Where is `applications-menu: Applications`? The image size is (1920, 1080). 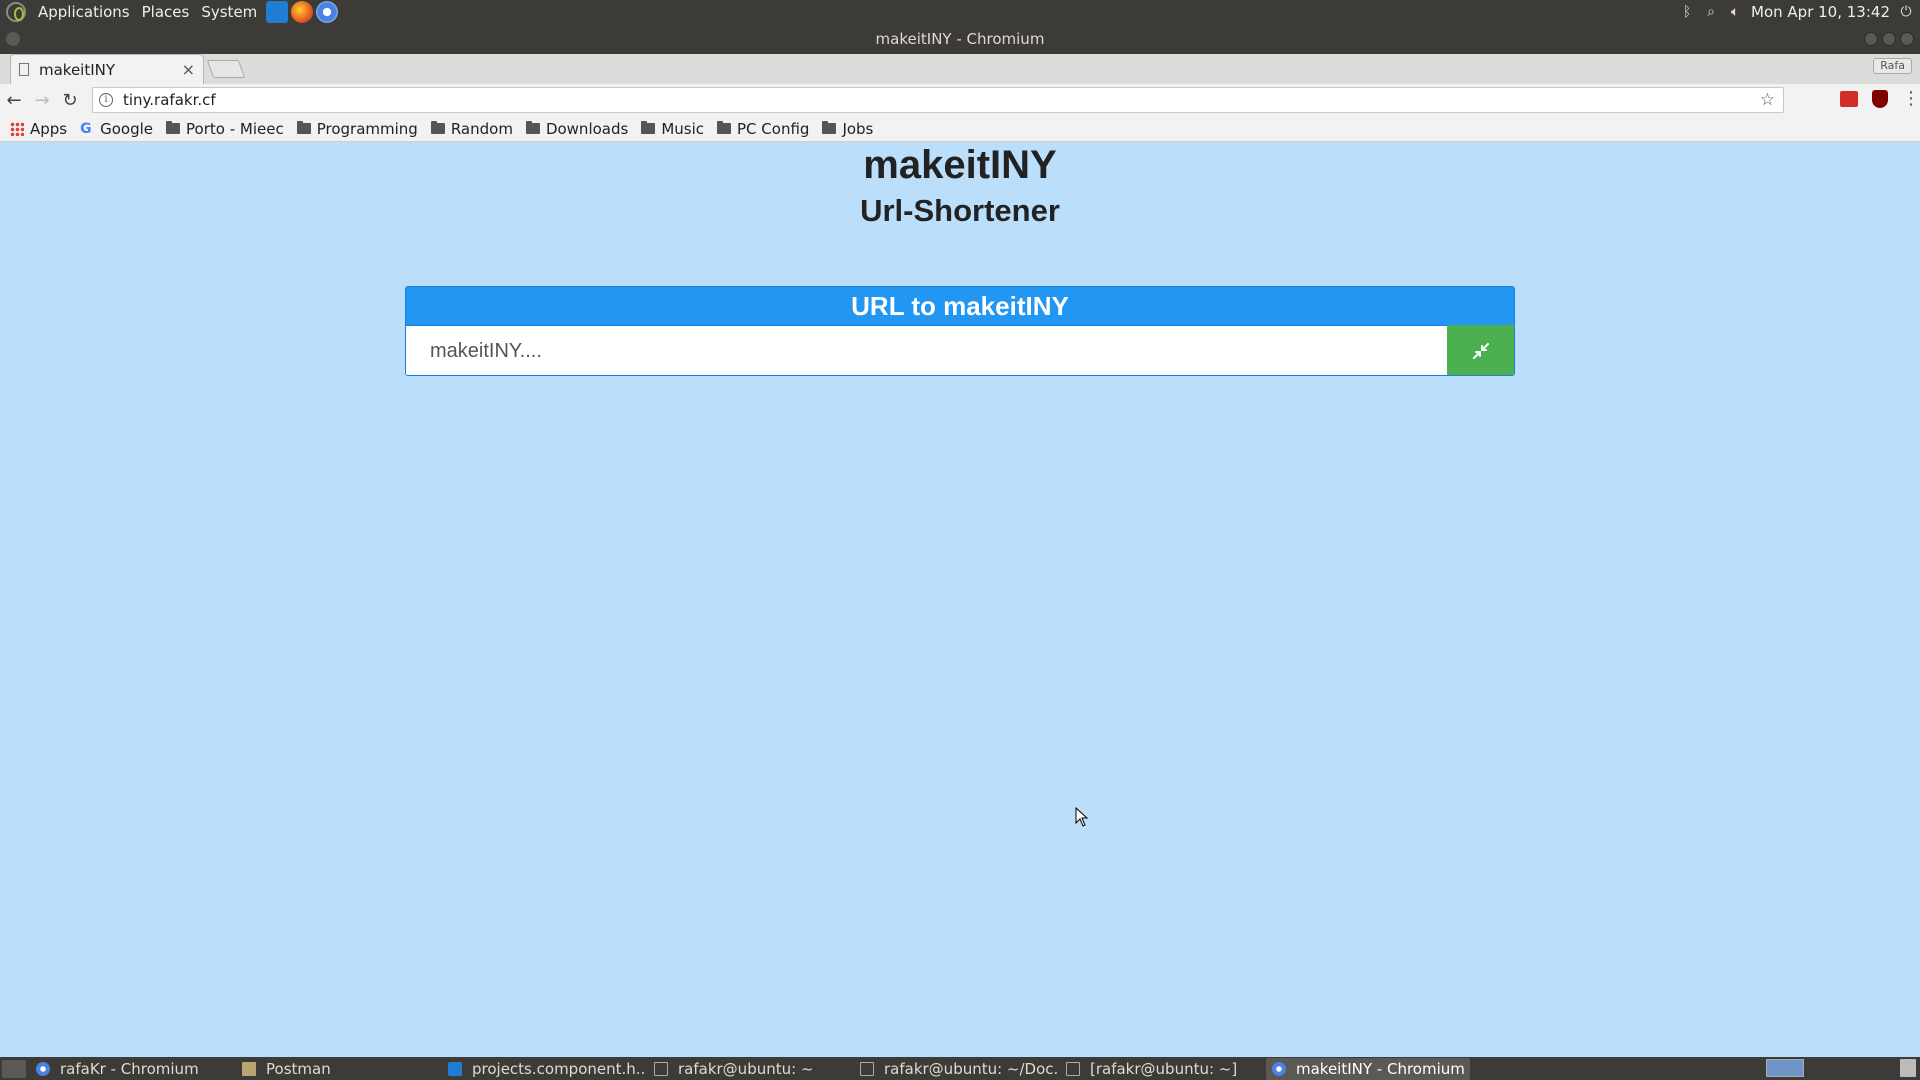
applications-menu: Applications is located at coordinates (84, 12).